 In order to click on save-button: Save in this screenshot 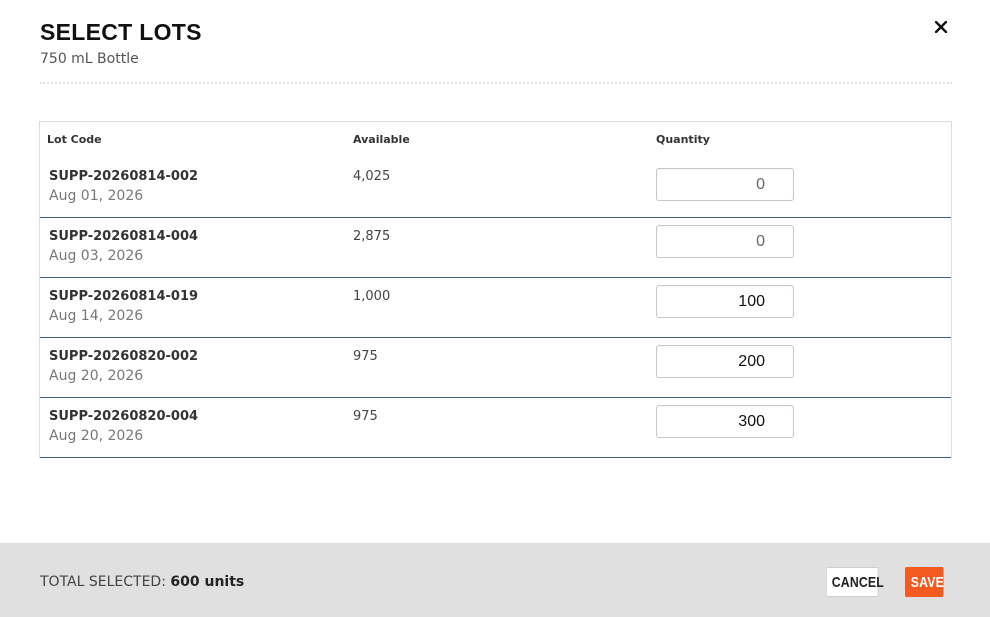, I will do `click(924, 582)`.